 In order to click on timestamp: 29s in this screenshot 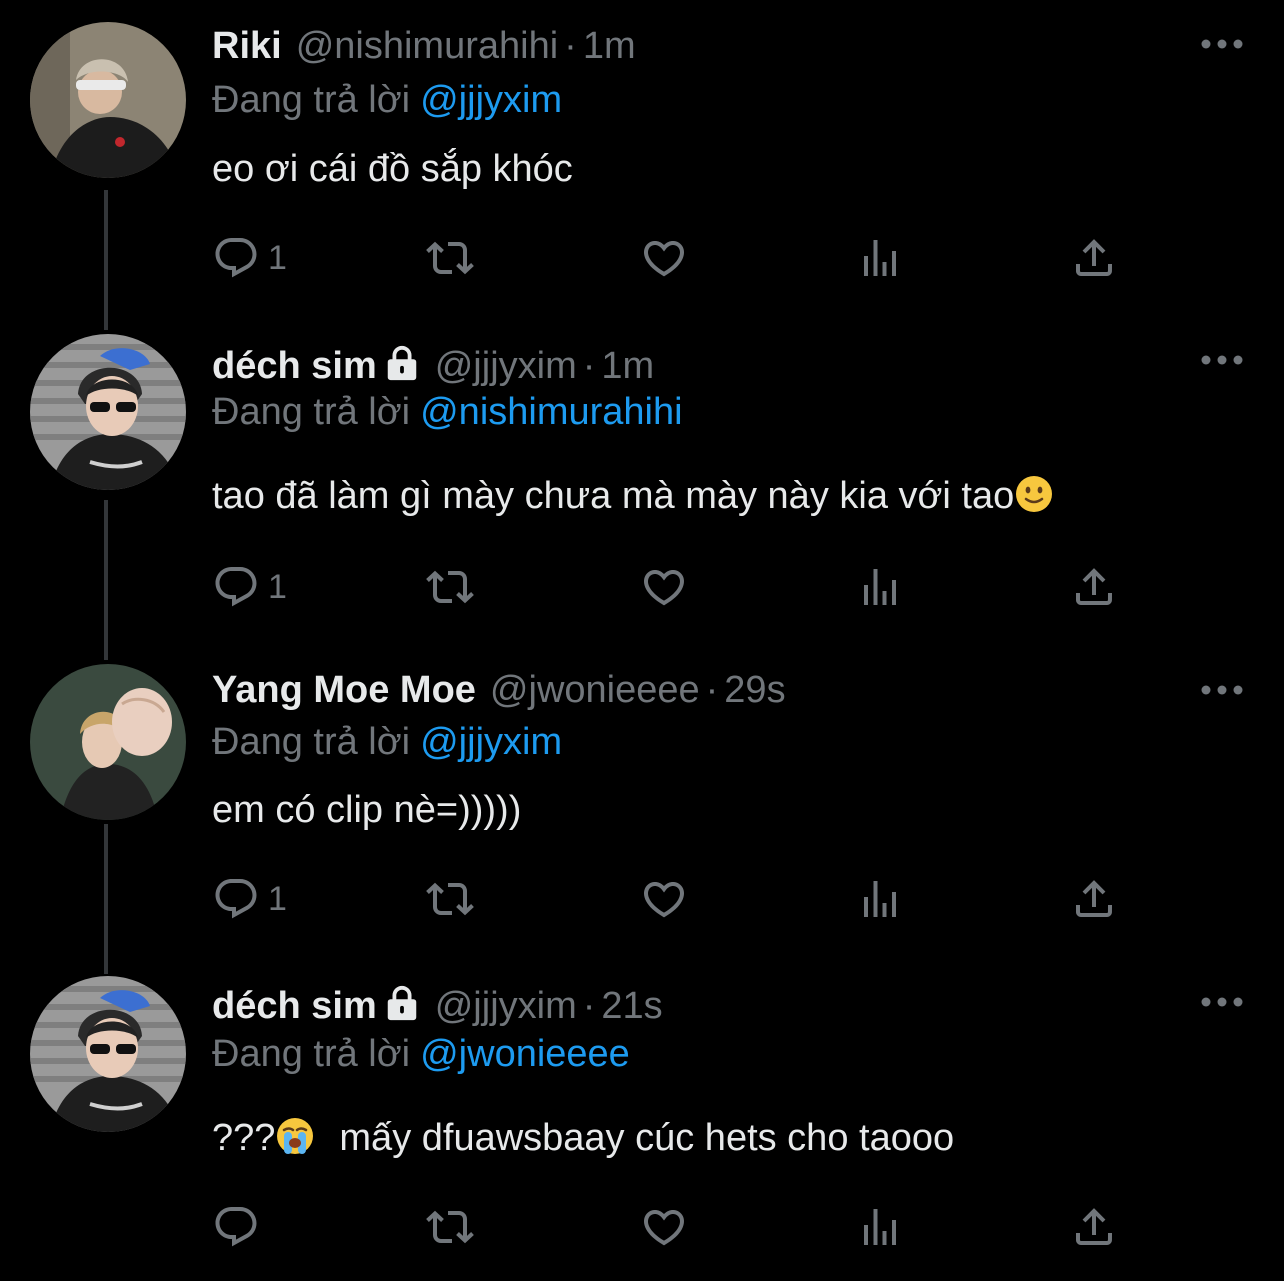, I will do `click(754, 690)`.